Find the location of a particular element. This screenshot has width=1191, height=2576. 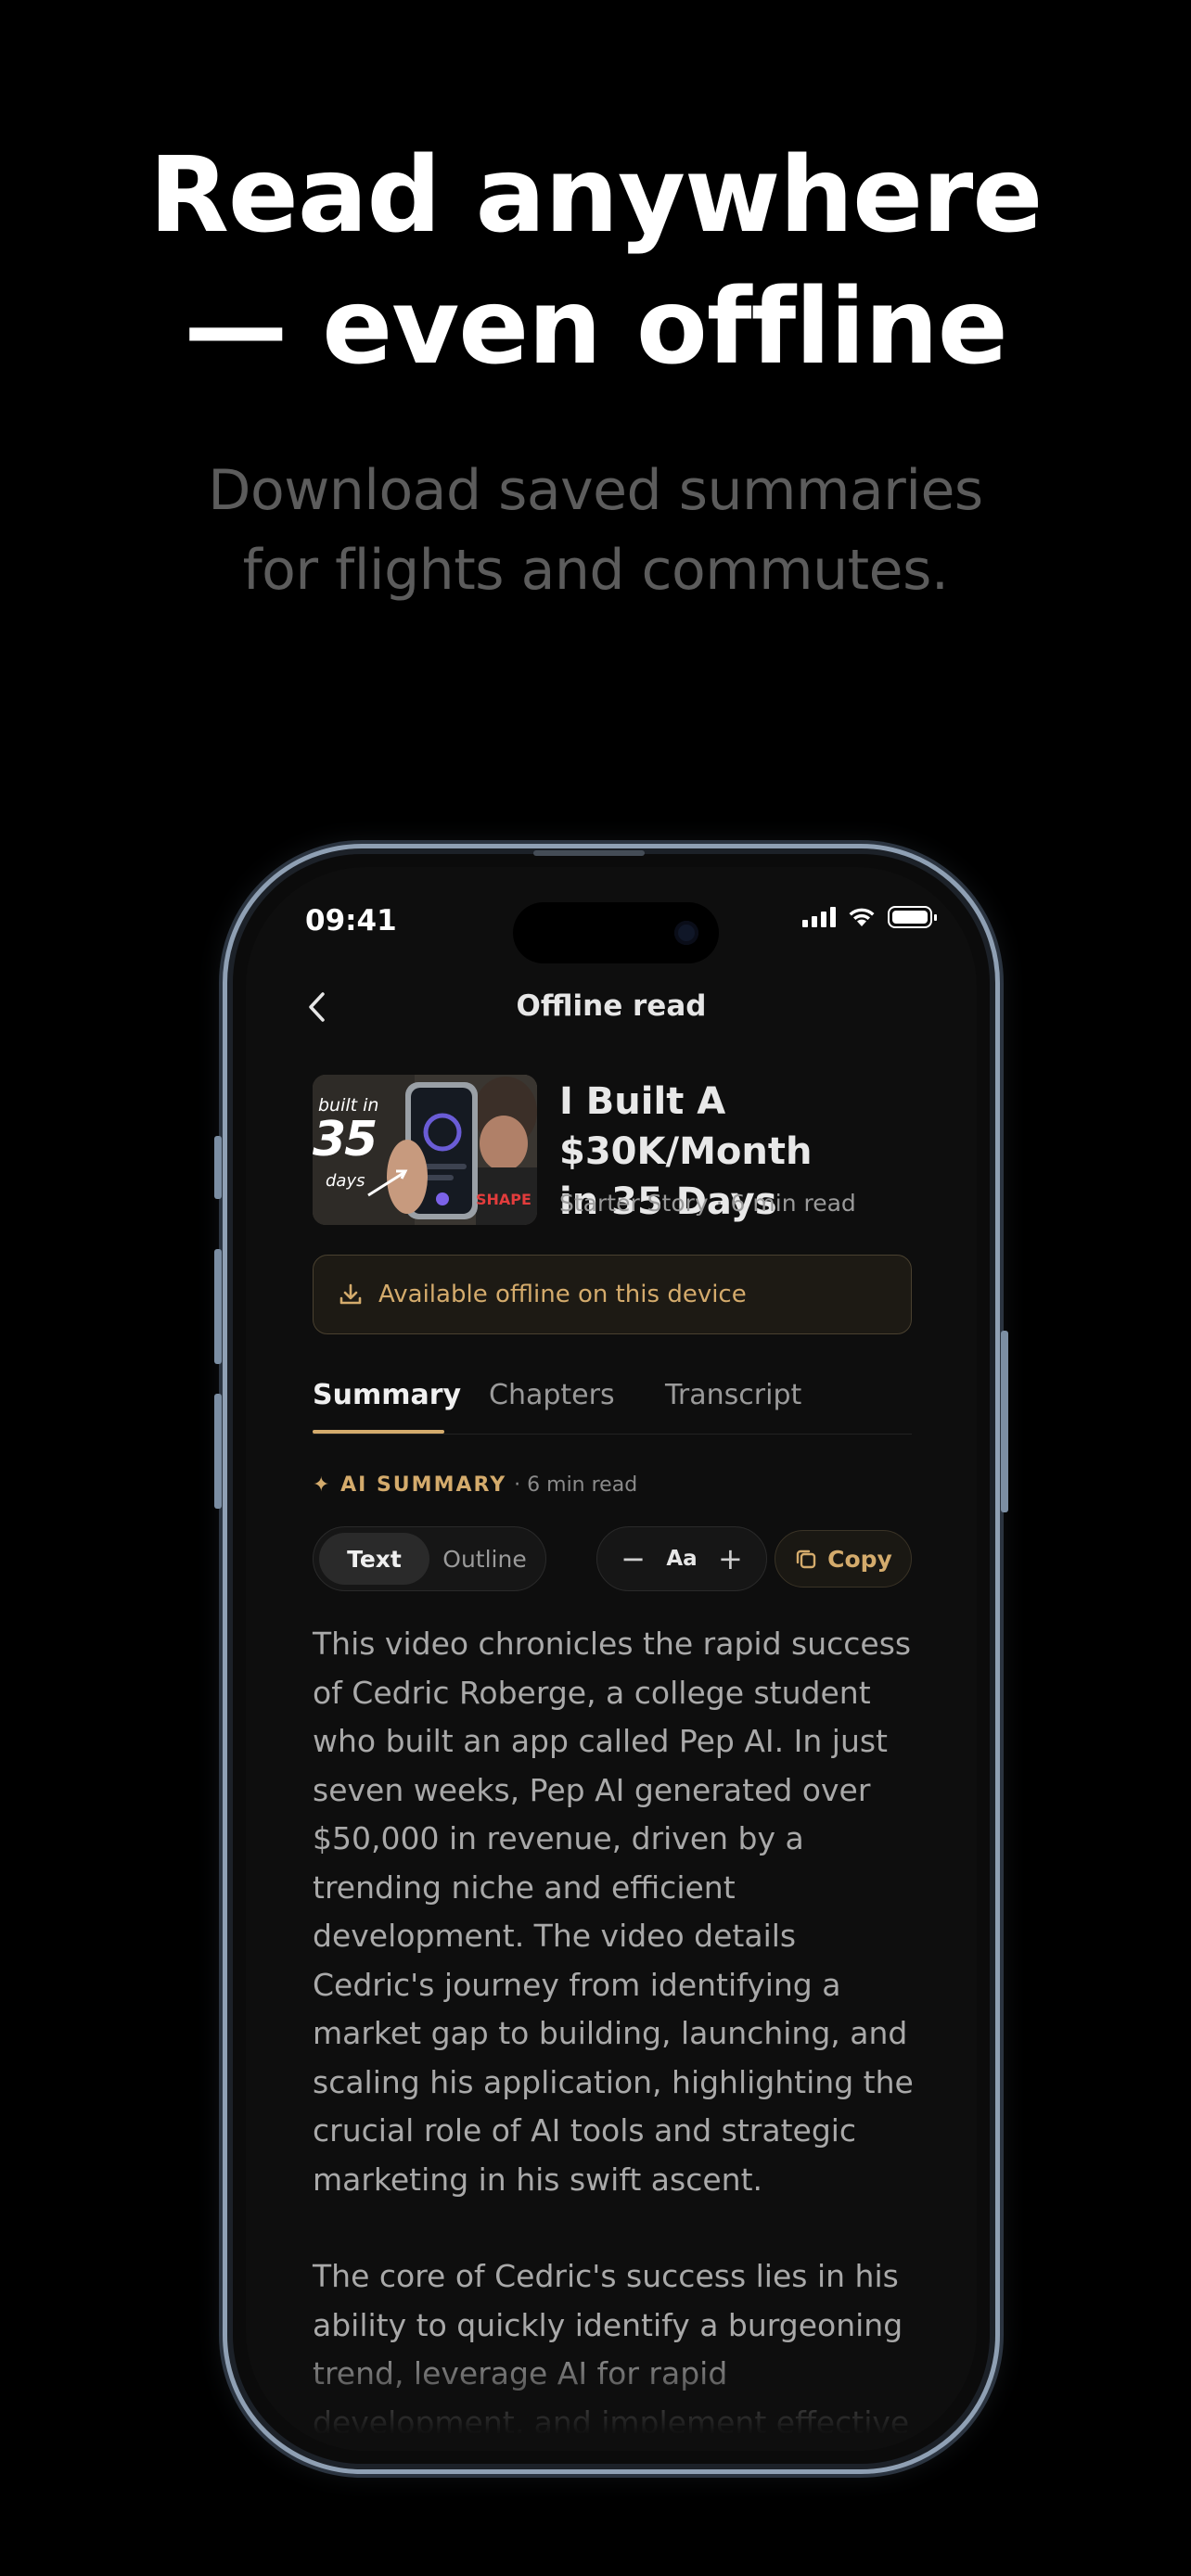

power-button is located at coordinates (1004, 1421).